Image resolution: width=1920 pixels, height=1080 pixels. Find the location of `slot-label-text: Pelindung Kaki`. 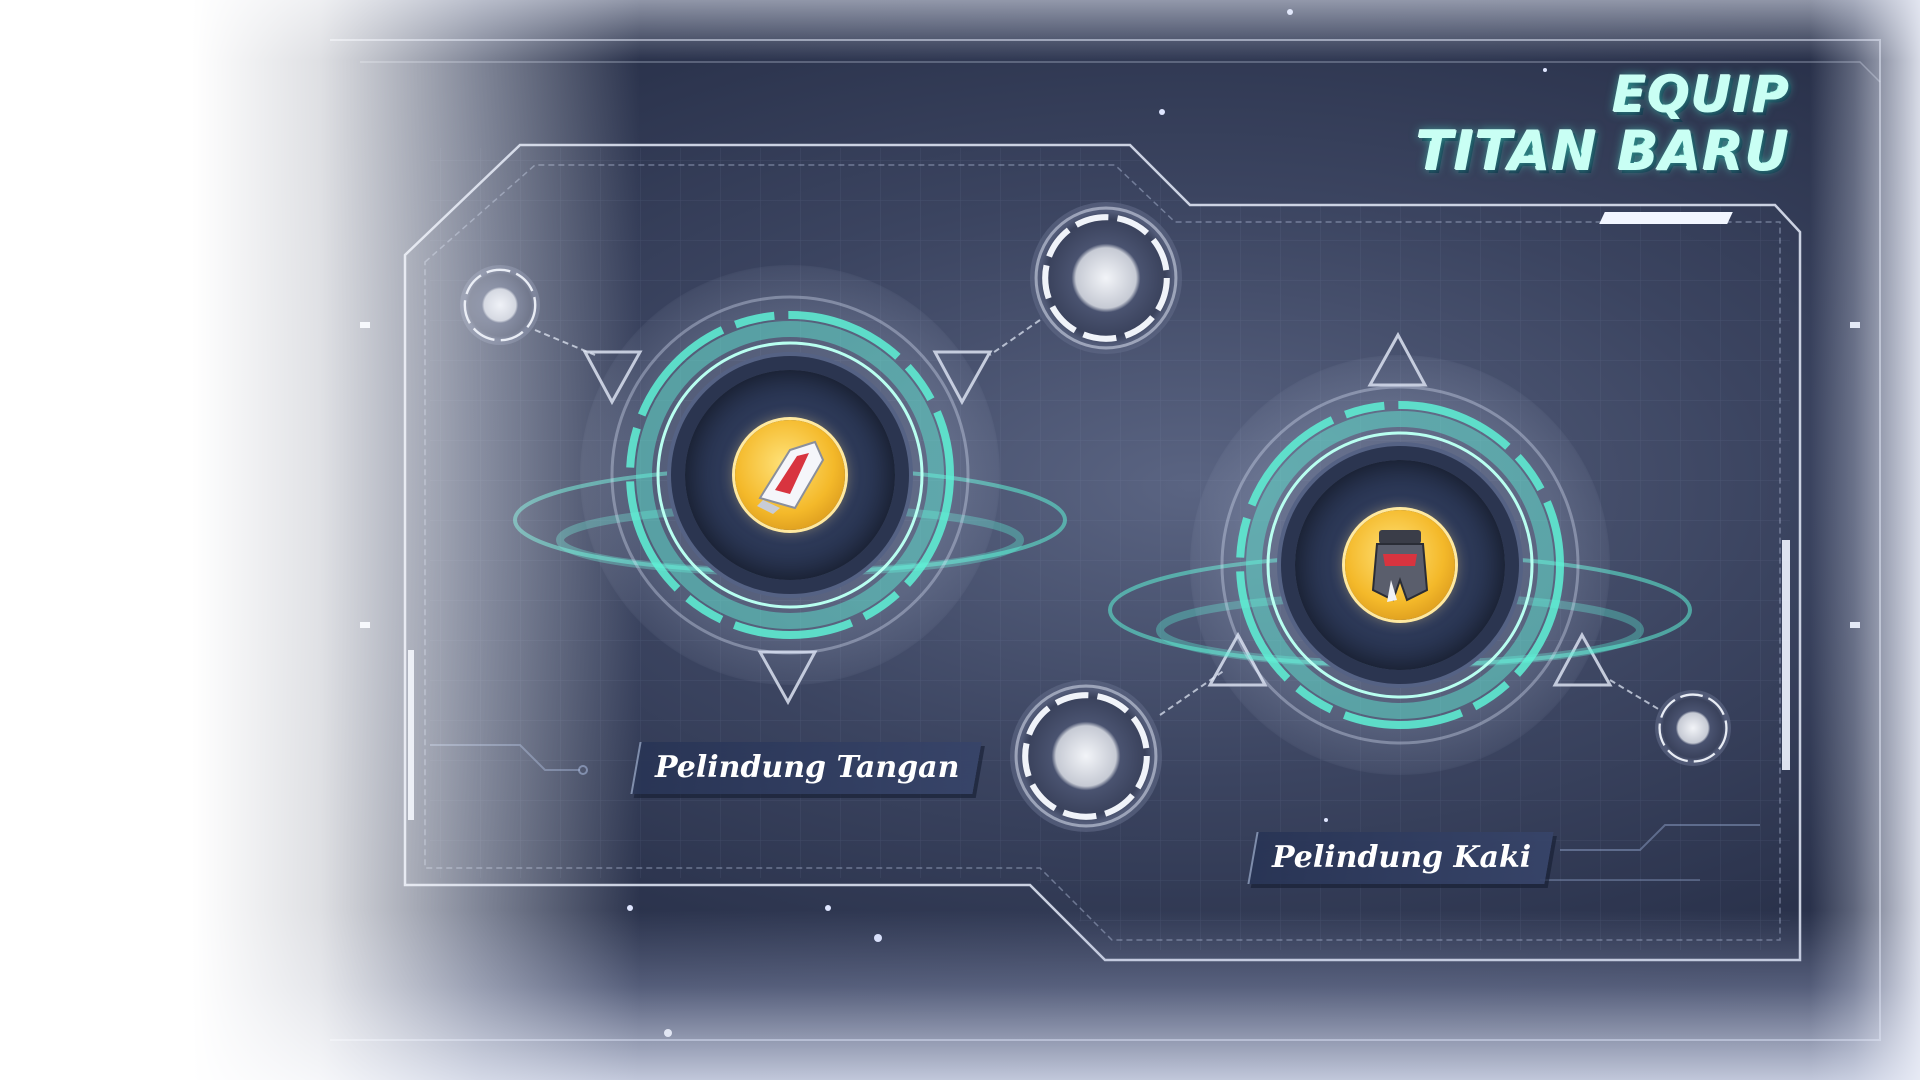

slot-label-text: Pelindung Kaki is located at coordinates (1402, 857).